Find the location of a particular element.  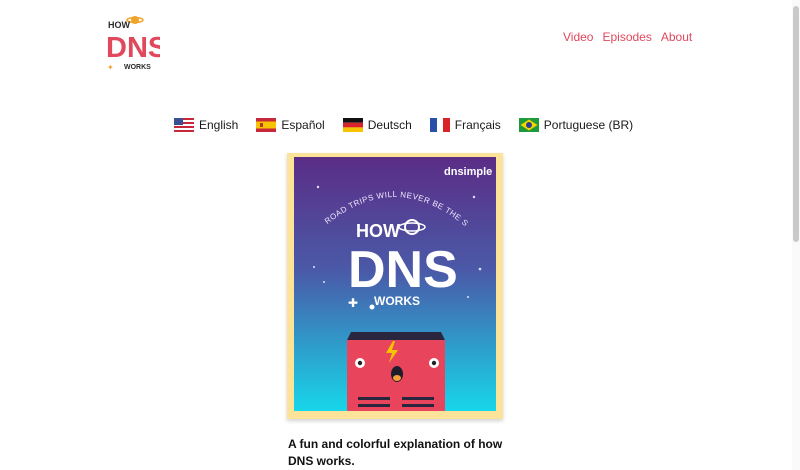

logo-how: HOW is located at coordinates (119, 25).